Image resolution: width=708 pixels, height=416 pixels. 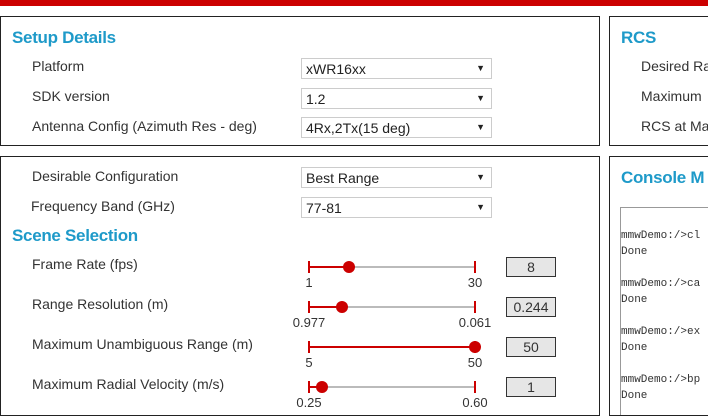 I want to click on slider-value-box: 50, so click(x=531, y=347).